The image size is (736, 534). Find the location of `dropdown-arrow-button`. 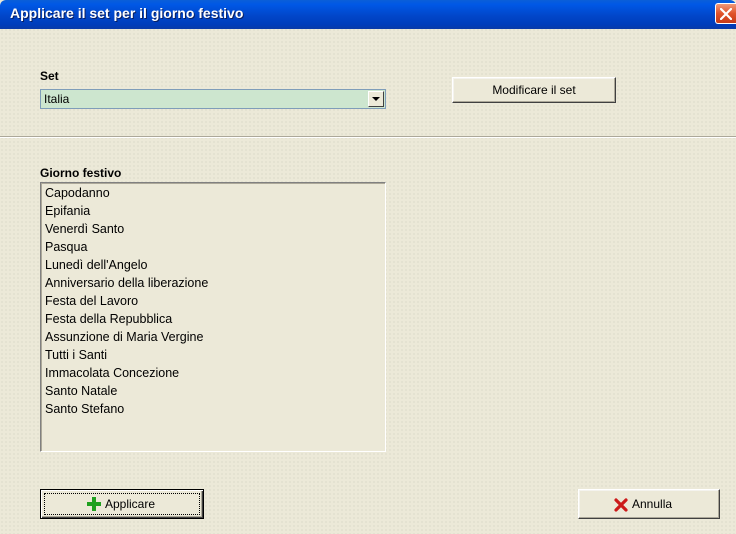

dropdown-arrow-button is located at coordinates (376, 99).